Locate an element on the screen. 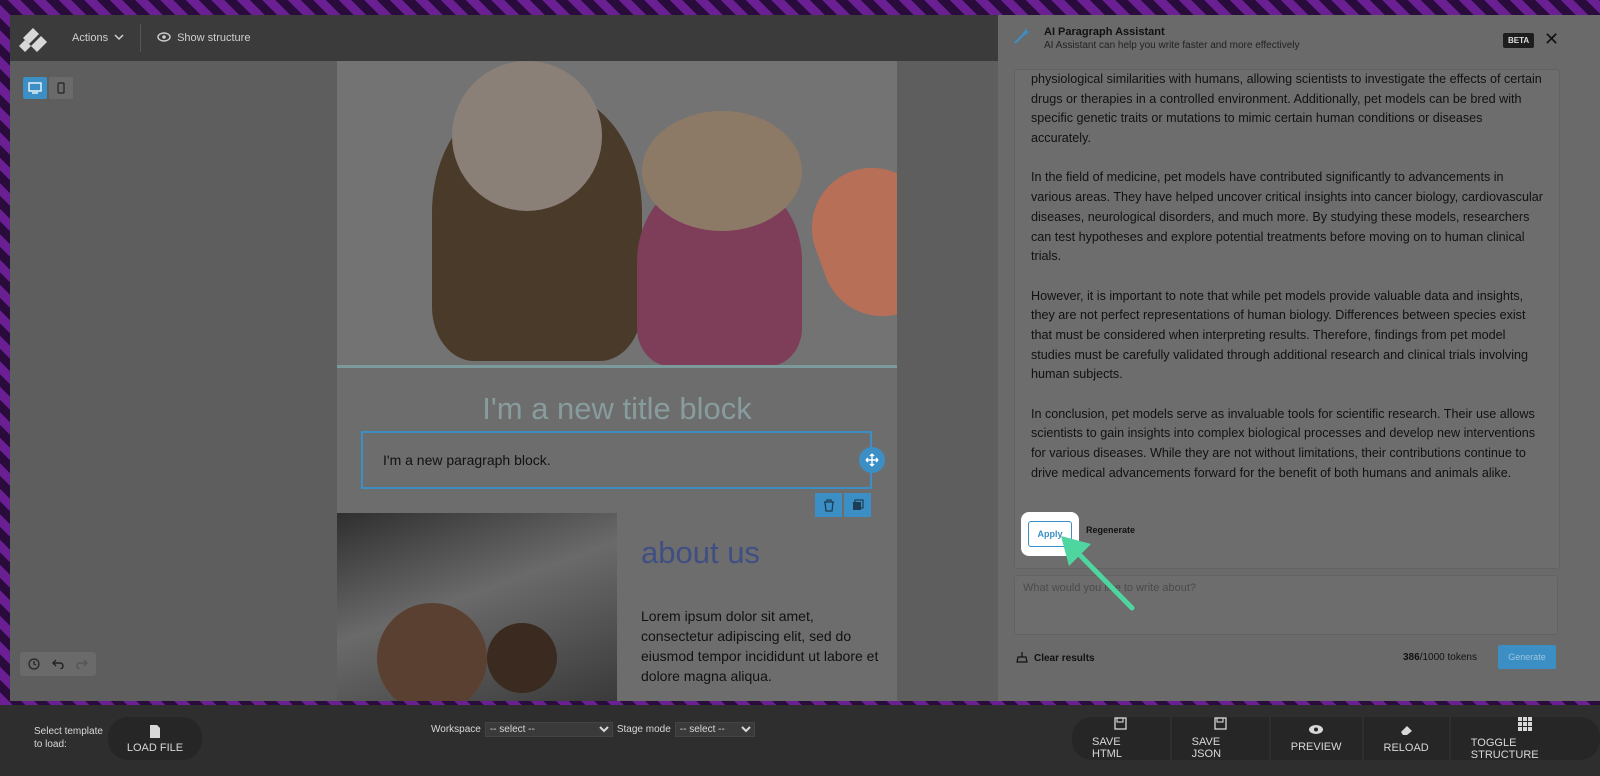 Image resolution: width=1600 pixels, height=776 pixels. reload-button: RELOAD is located at coordinates (1406, 738).